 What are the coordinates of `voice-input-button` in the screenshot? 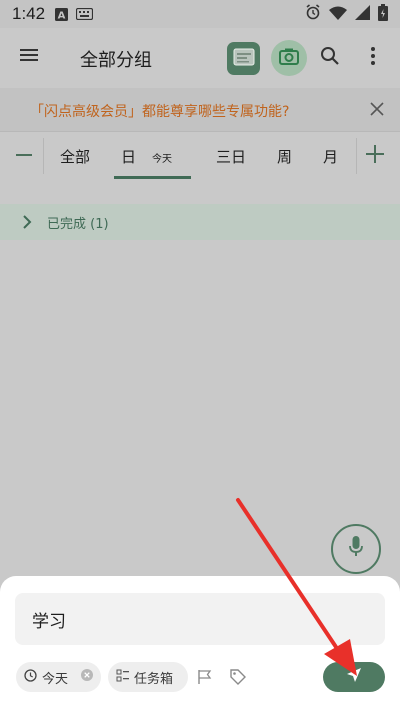 It's located at (356, 549).